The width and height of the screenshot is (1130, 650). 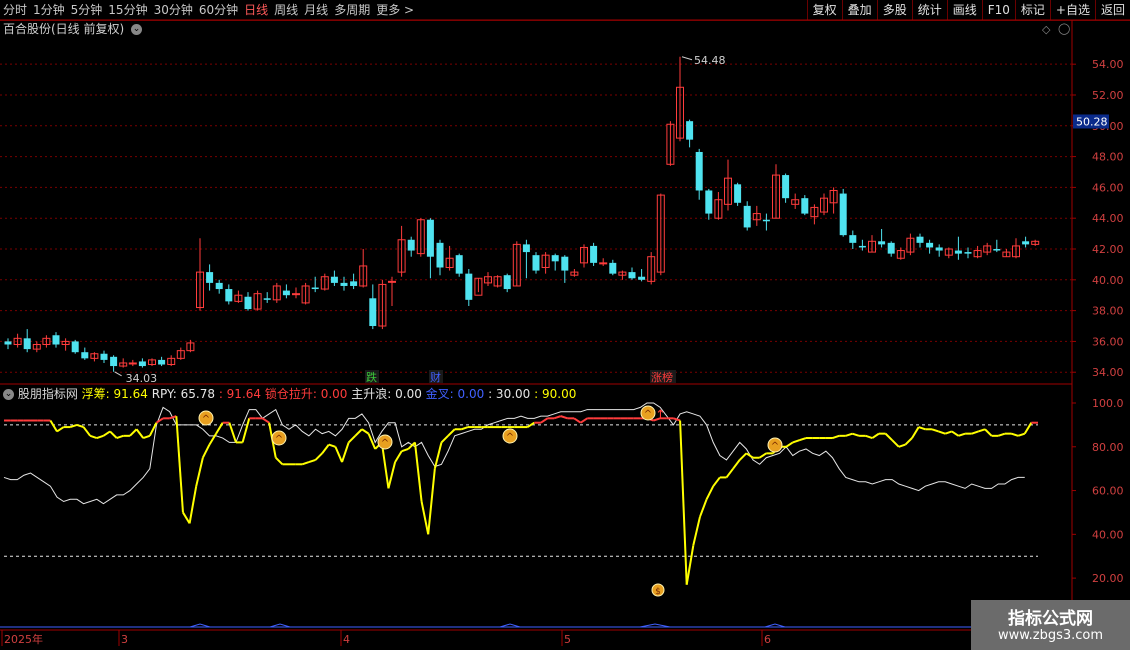 I want to click on toolbar-button: 返回, so click(x=1112, y=10).